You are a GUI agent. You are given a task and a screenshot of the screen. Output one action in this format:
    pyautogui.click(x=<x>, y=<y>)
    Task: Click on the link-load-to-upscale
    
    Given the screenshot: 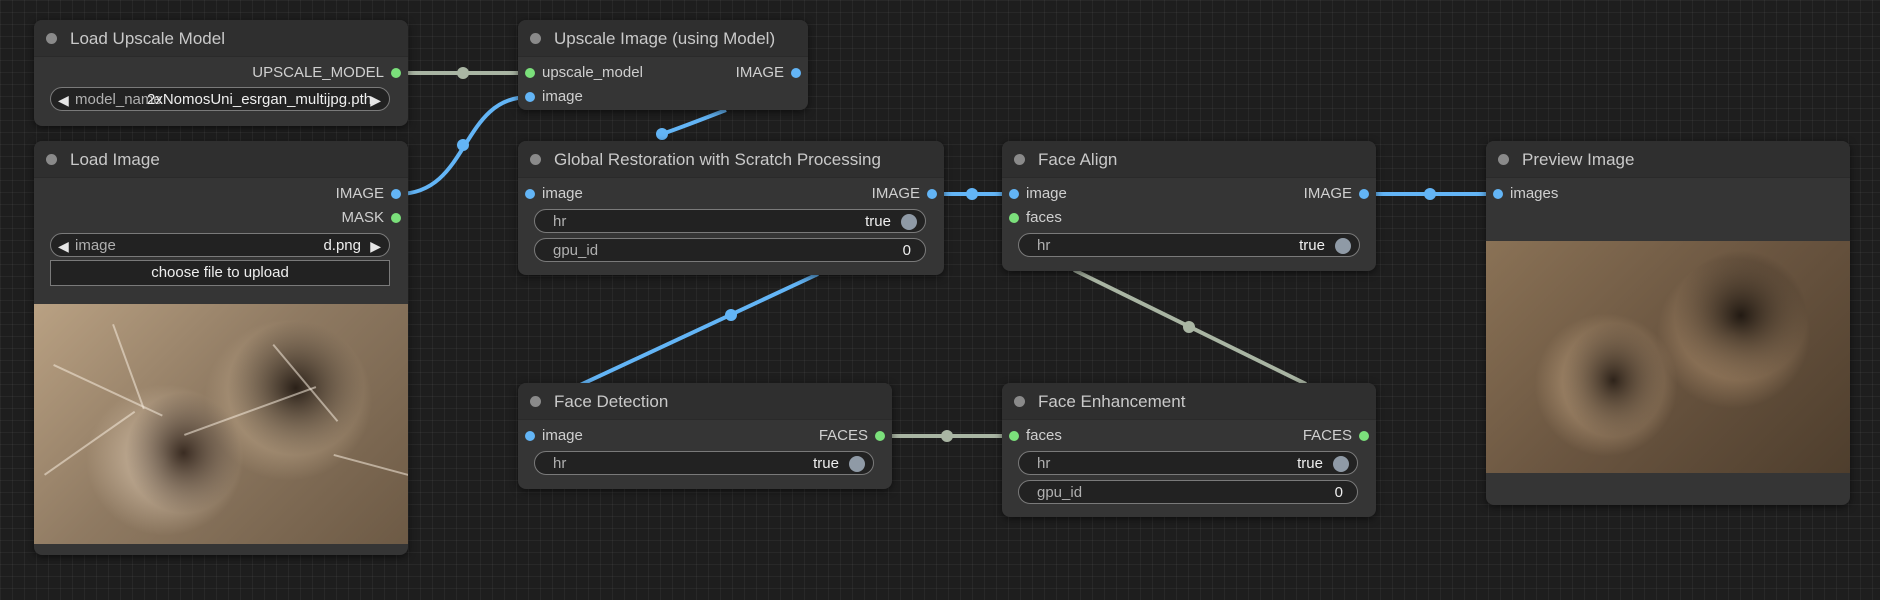 What is the action you would take?
    pyautogui.click(x=463, y=145)
    